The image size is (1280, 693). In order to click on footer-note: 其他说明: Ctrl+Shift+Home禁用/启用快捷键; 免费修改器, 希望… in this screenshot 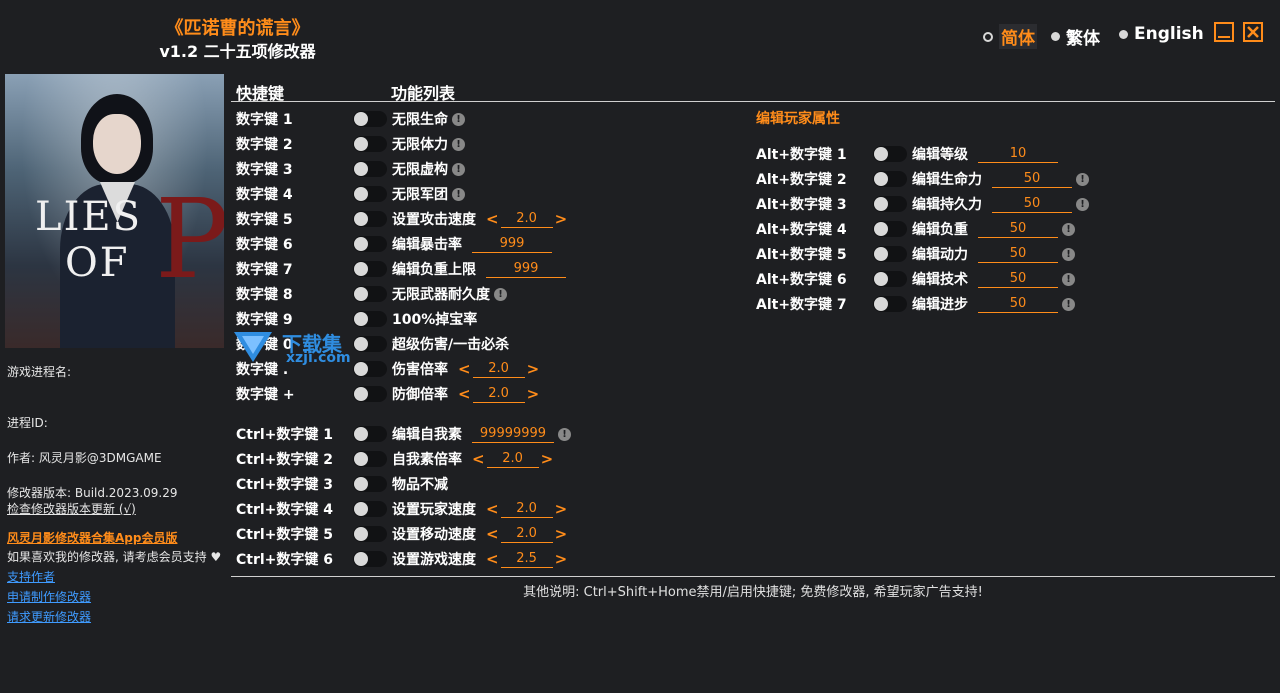, I will do `click(753, 592)`.